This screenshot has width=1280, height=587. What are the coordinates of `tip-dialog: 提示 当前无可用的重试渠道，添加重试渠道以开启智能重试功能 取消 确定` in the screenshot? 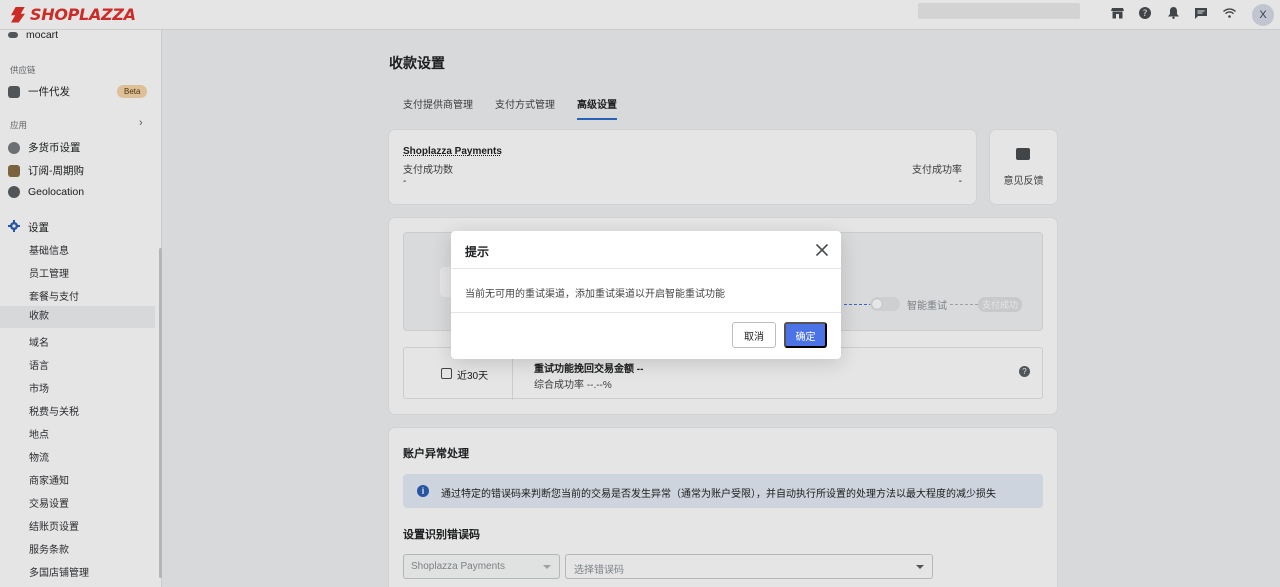 It's located at (646, 295).